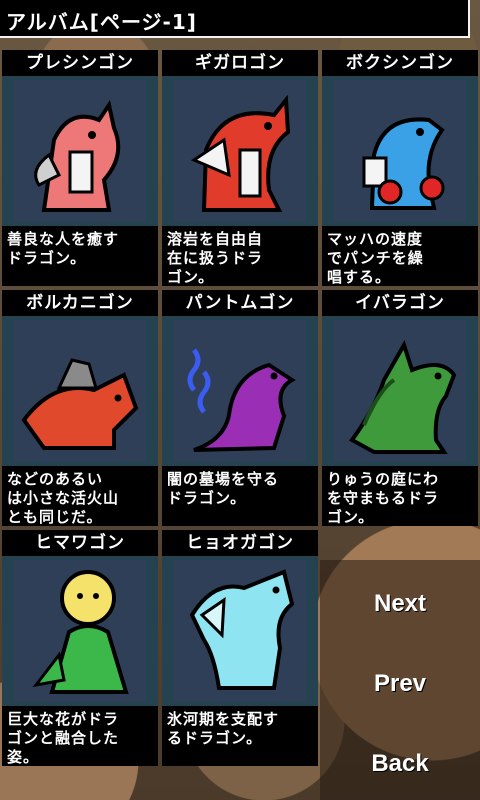 The width and height of the screenshot is (480, 800). I want to click on card-description: マッハの速度 でパンチを繰 唱する。, so click(400, 256).